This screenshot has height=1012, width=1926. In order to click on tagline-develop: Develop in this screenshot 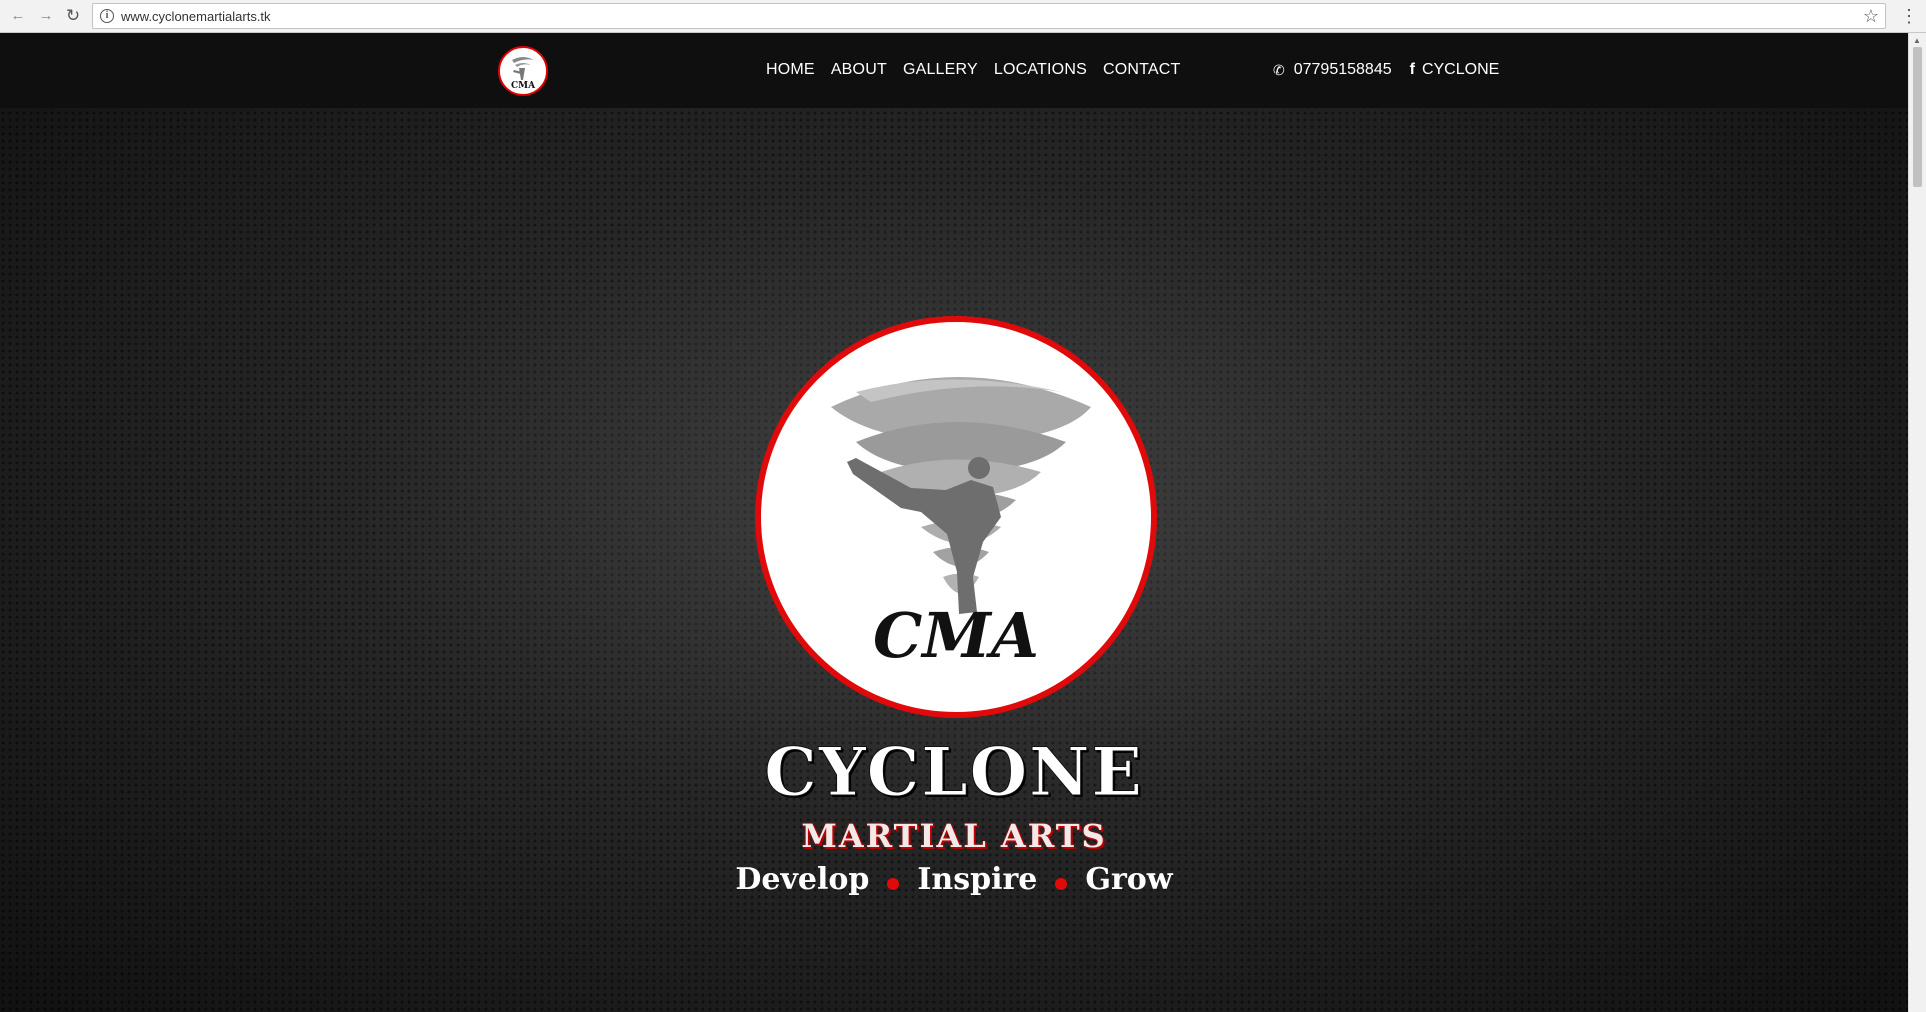, I will do `click(802, 879)`.